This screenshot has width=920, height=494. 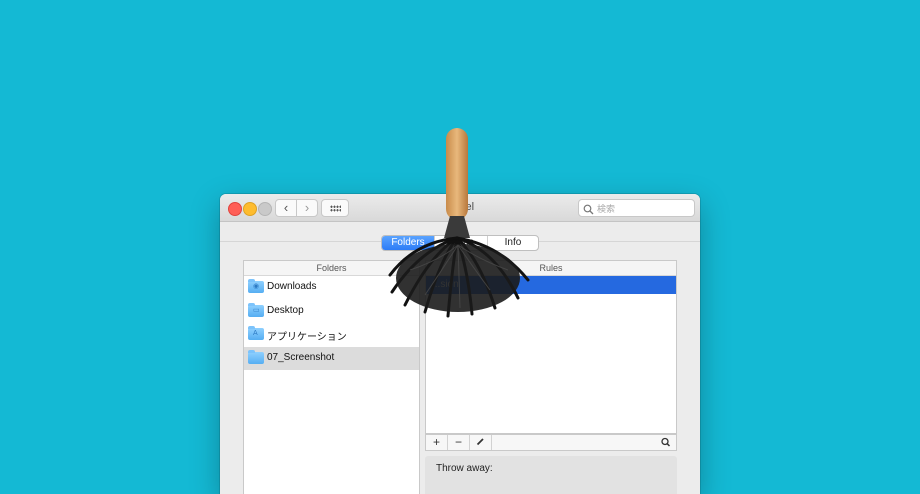 I want to click on show-all-button, so click(x=335, y=208).